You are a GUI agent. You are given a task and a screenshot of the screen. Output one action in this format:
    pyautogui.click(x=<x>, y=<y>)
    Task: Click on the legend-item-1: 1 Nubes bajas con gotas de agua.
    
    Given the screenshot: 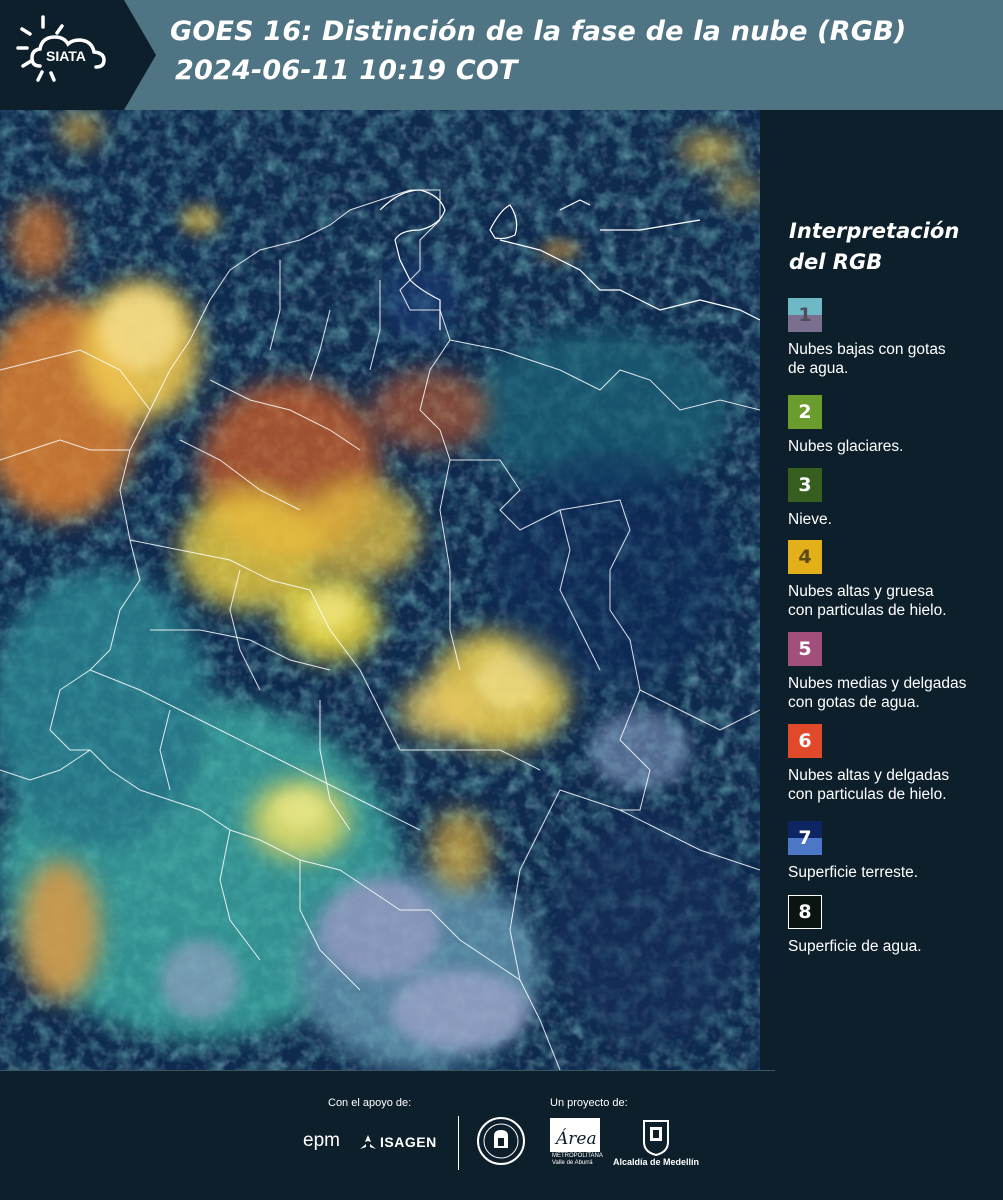 What is the action you would take?
    pyautogui.click(x=893, y=338)
    